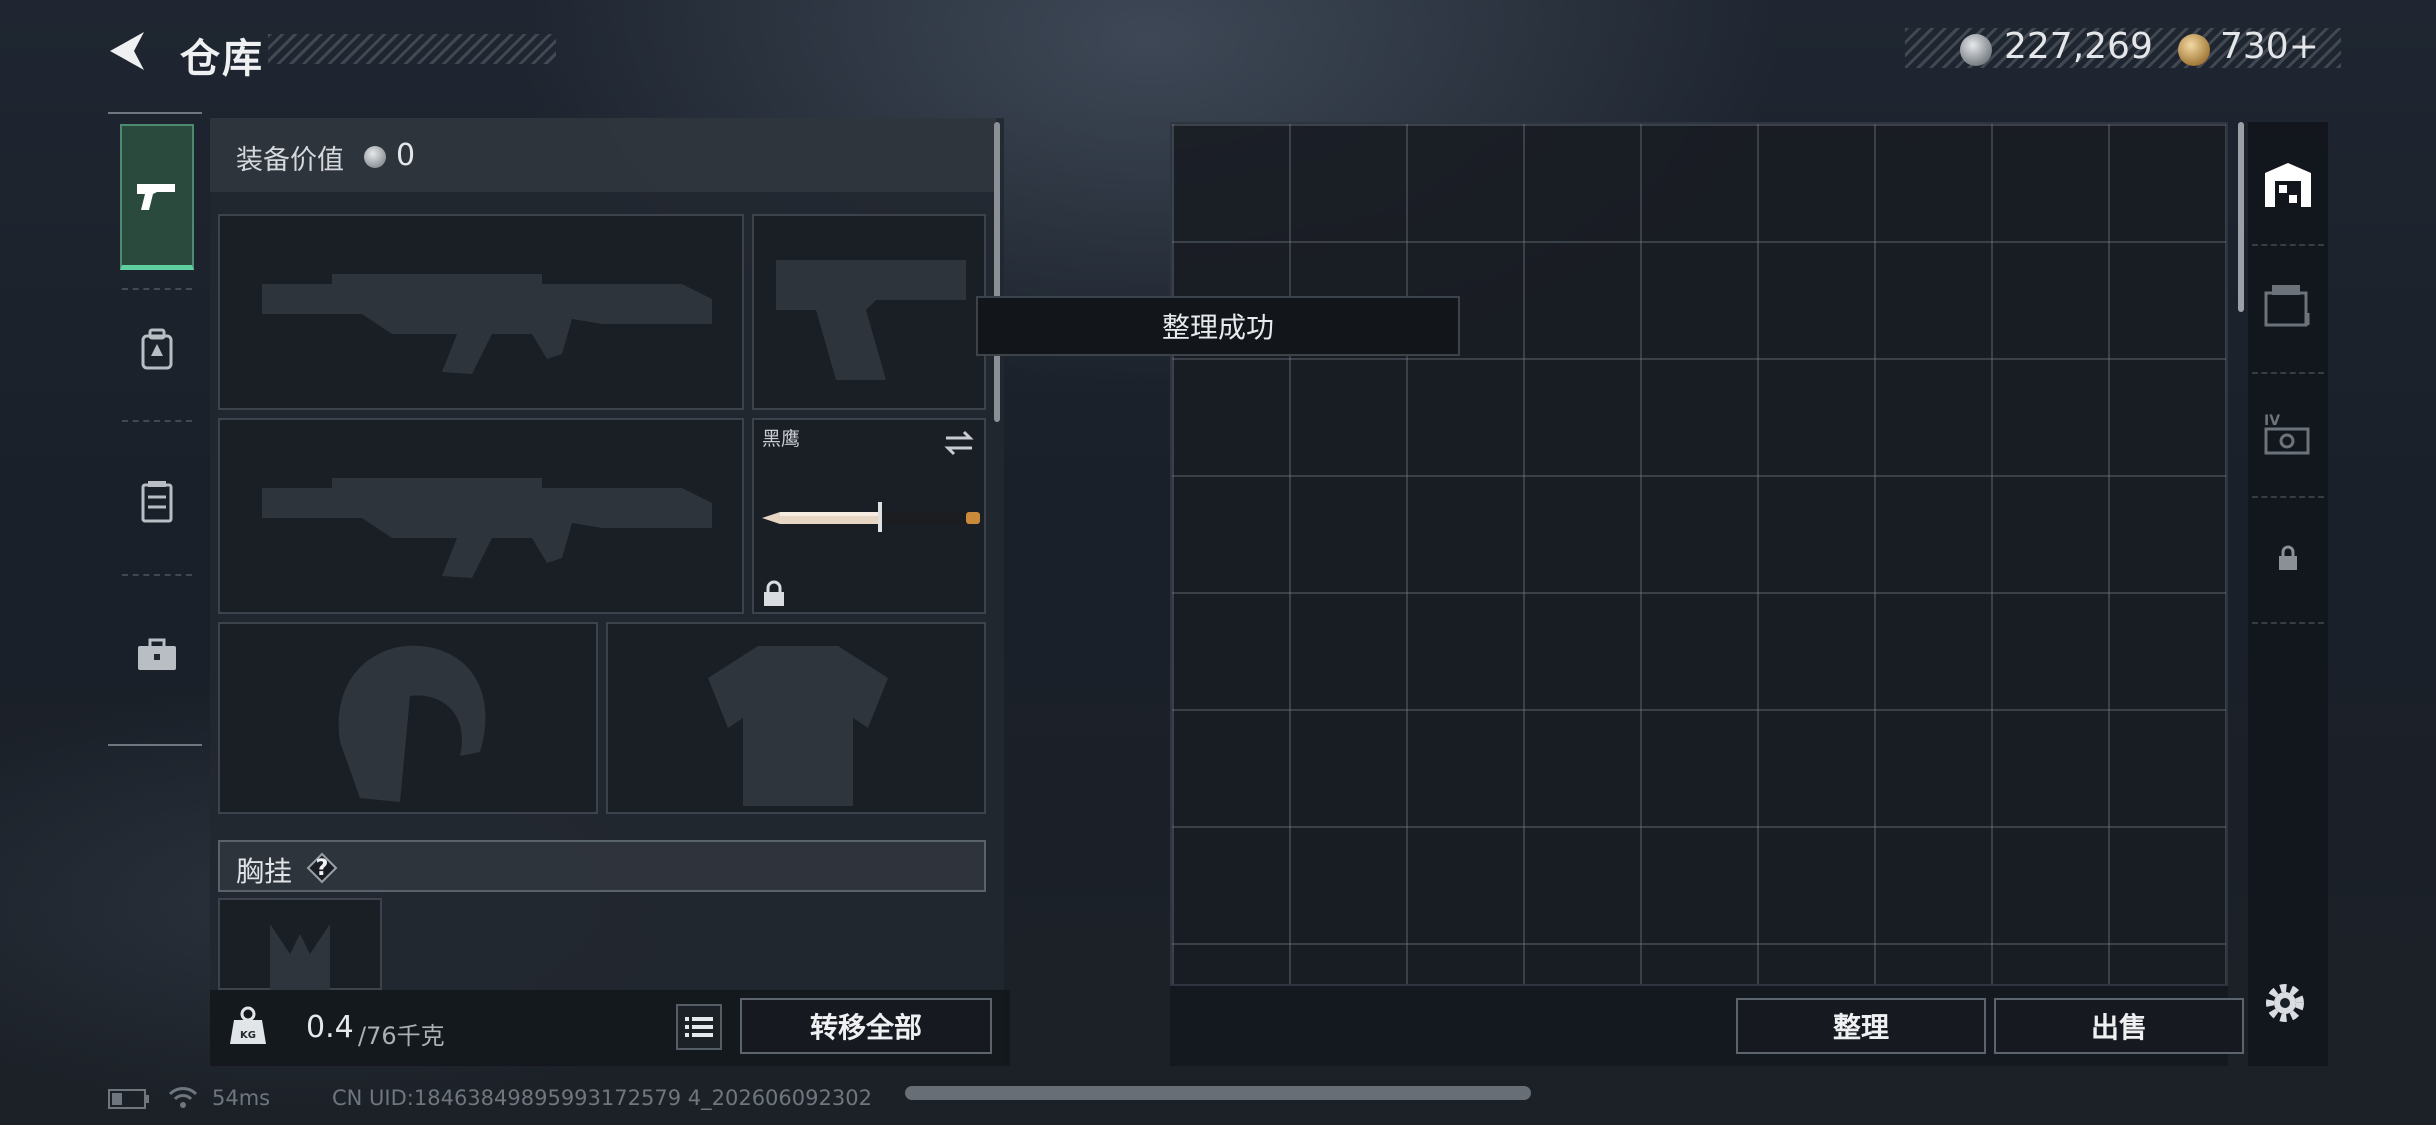 The image size is (2436, 1125). I want to click on storage-icon, so click(2288, 185).